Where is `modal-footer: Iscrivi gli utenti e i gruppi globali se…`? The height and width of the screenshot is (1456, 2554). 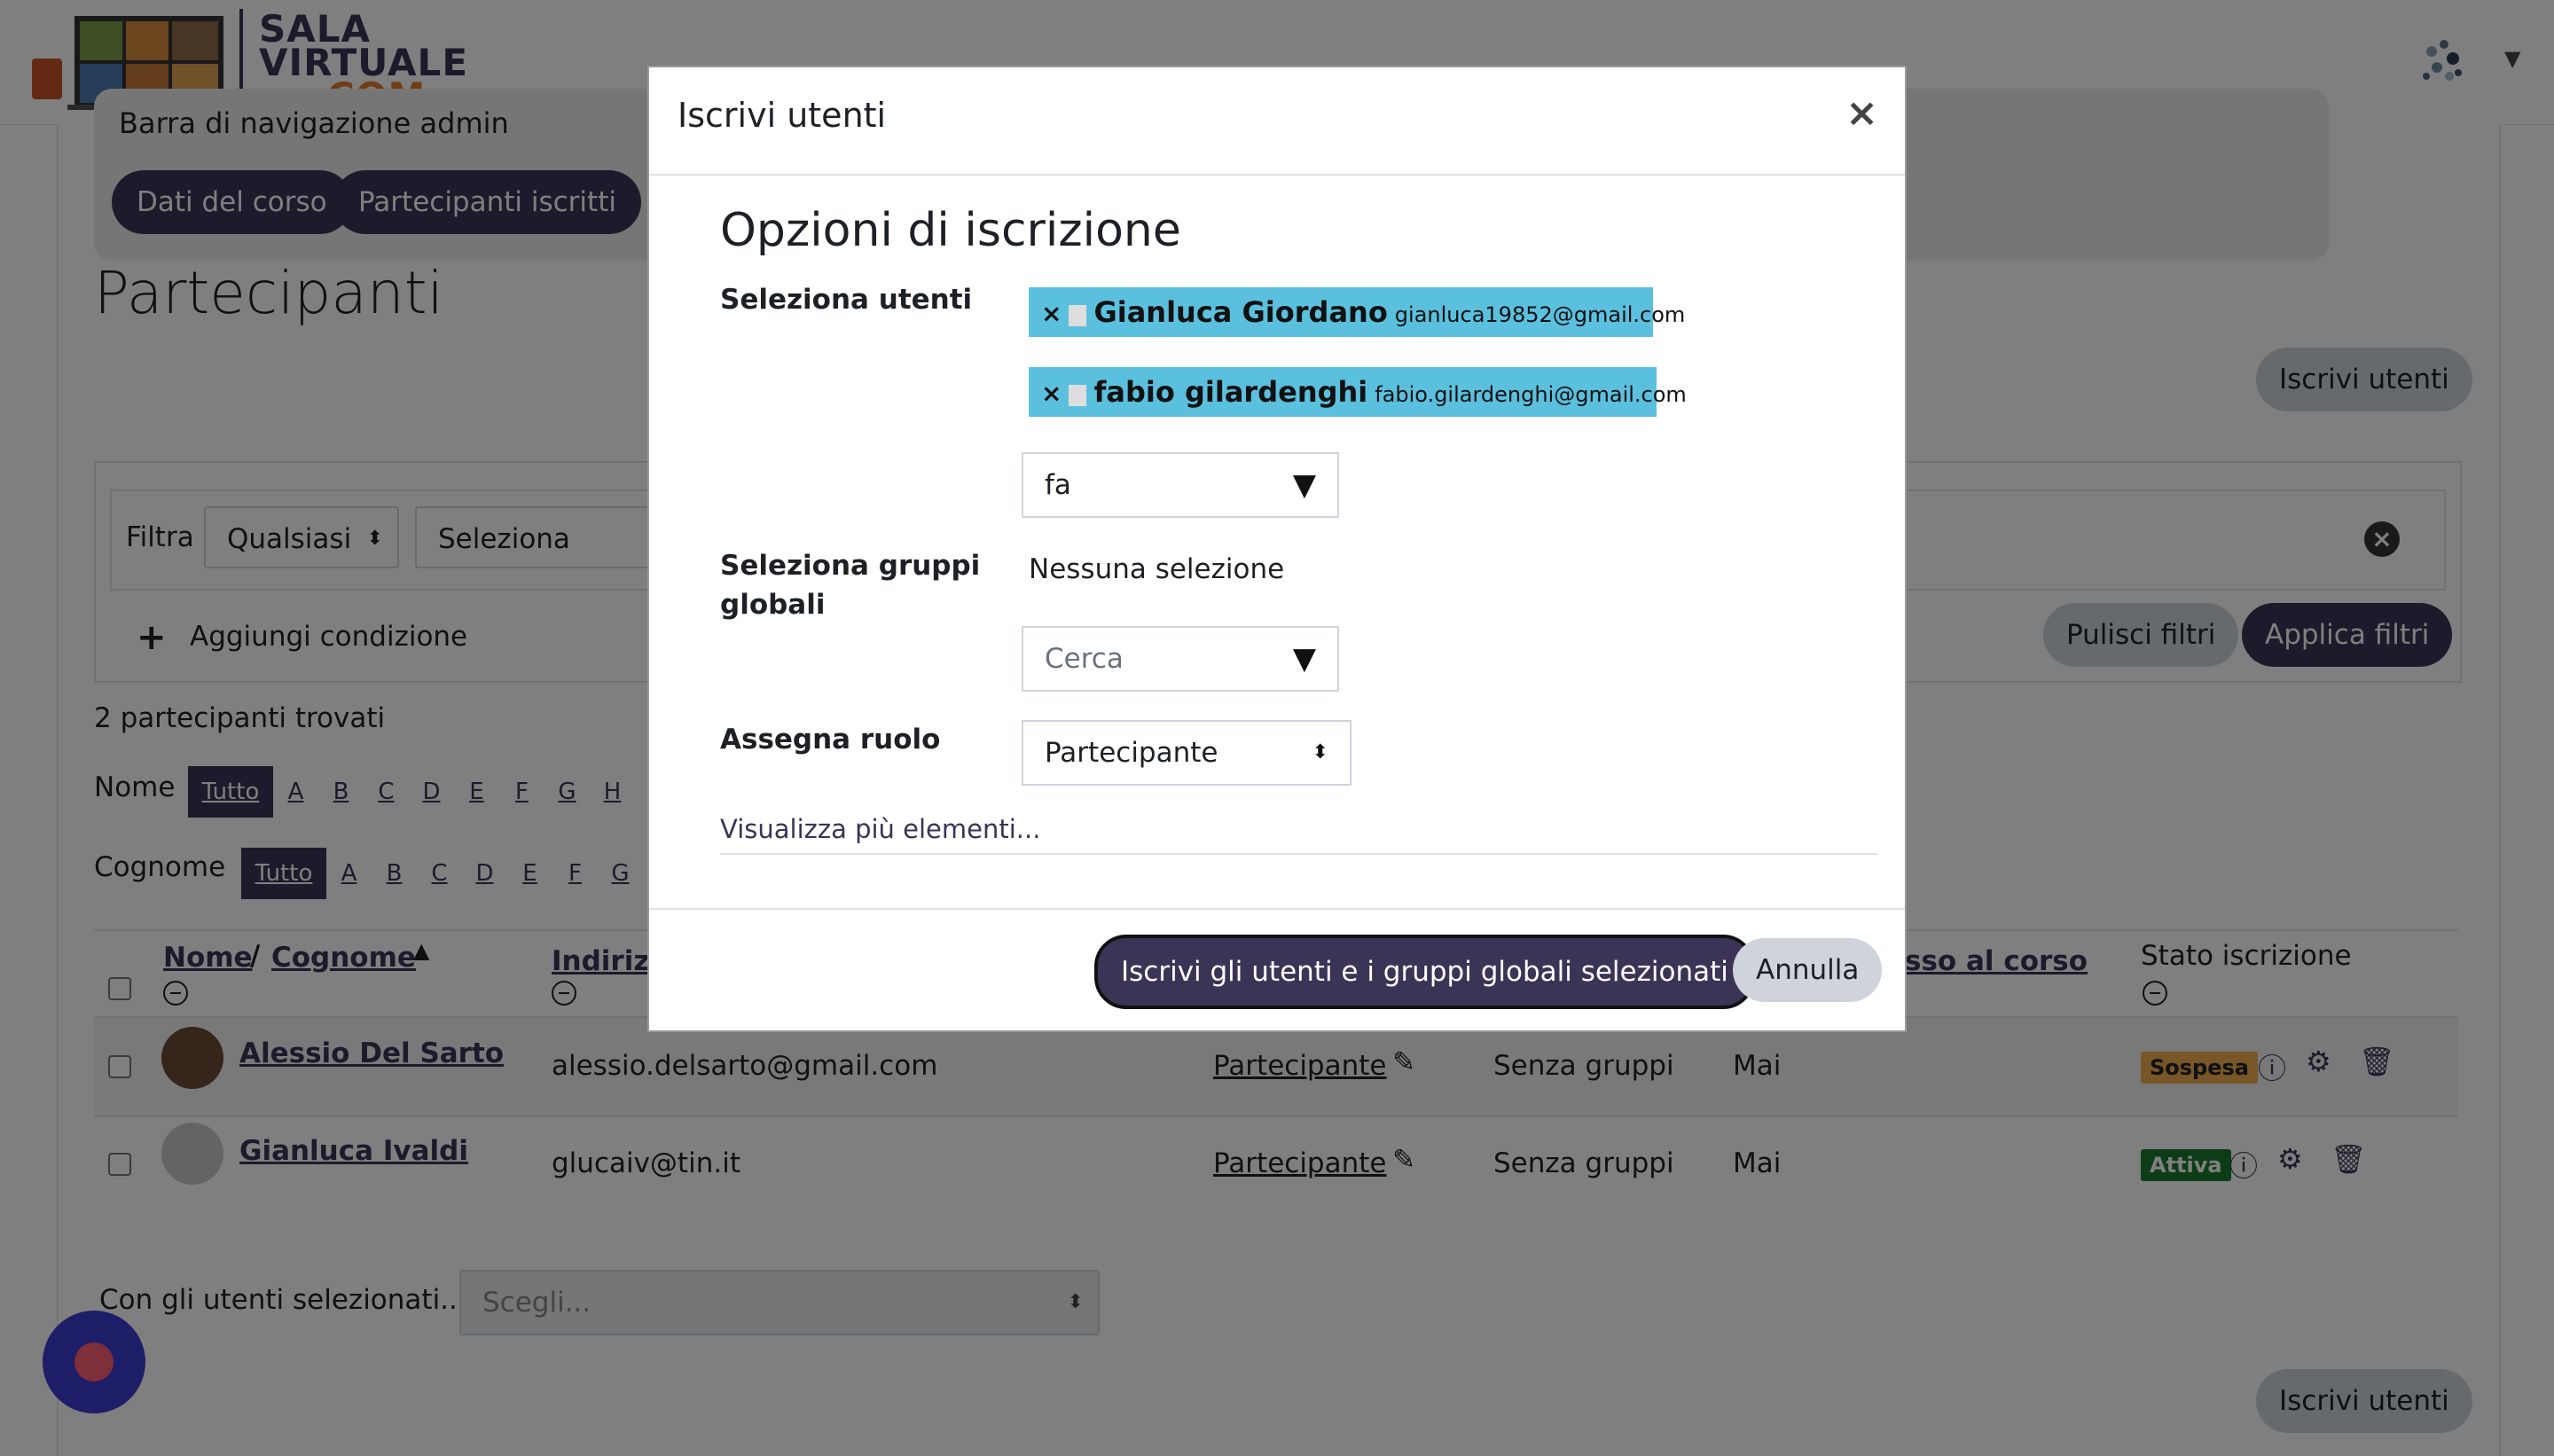
modal-footer: Iscrivi gli utenti e i gruppi globali se… is located at coordinates (1277, 969).